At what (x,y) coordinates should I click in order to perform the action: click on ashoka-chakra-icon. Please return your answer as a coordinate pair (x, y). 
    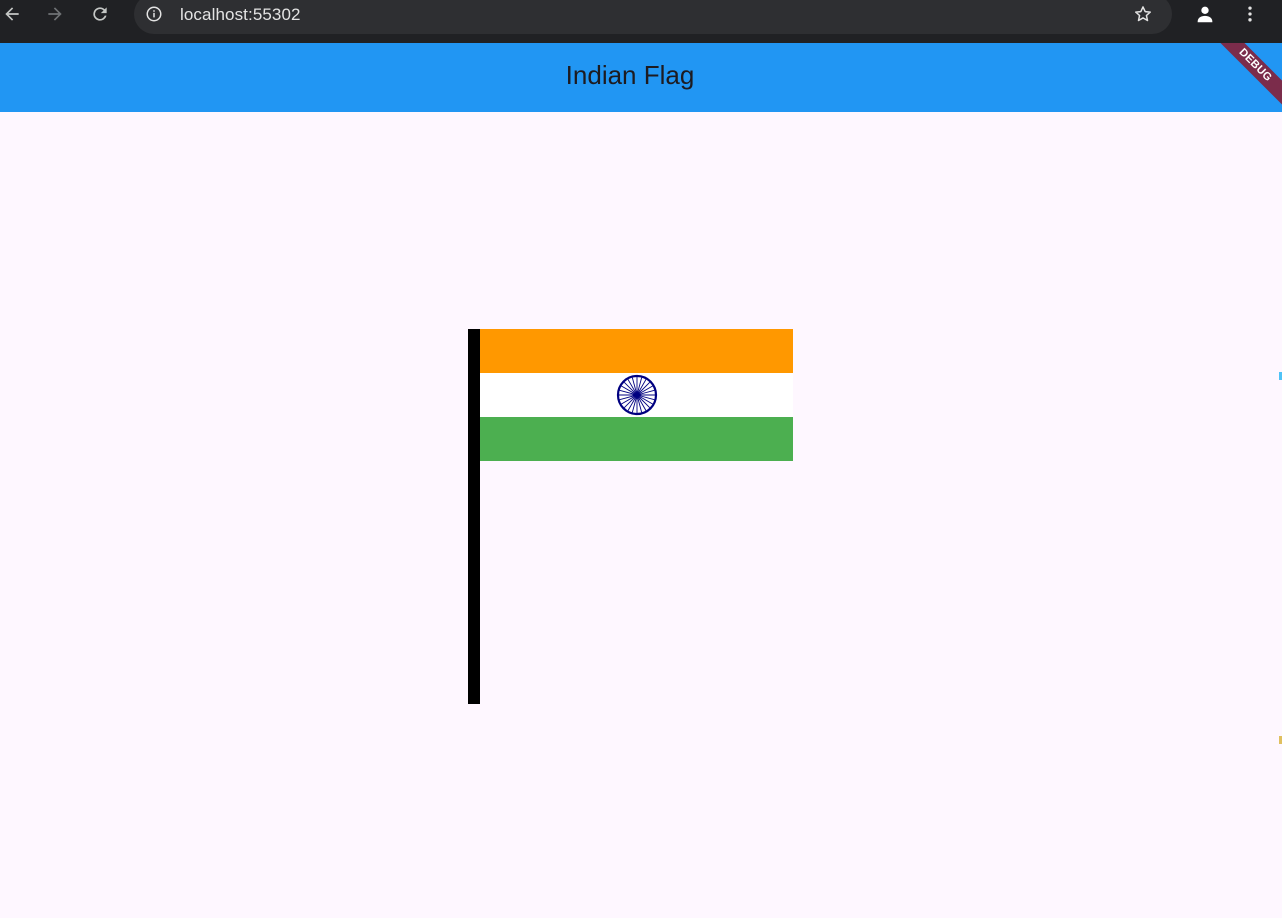
    Looking at the image, I should click on (637, 395).